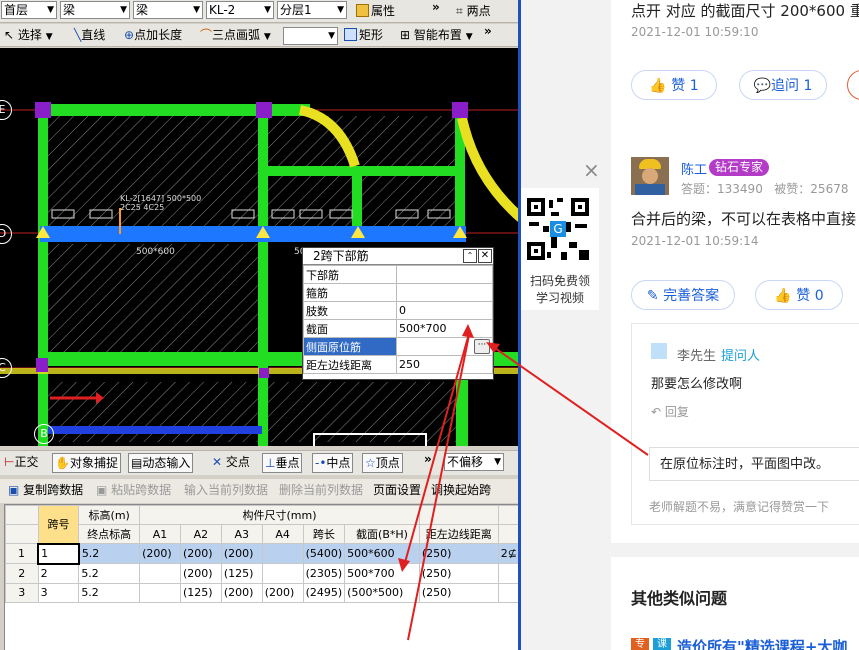  Describe the element at coordinates (86, 463) in the screenshot. I see `object-snap-toggle: ✋对象捕捉` at that location.